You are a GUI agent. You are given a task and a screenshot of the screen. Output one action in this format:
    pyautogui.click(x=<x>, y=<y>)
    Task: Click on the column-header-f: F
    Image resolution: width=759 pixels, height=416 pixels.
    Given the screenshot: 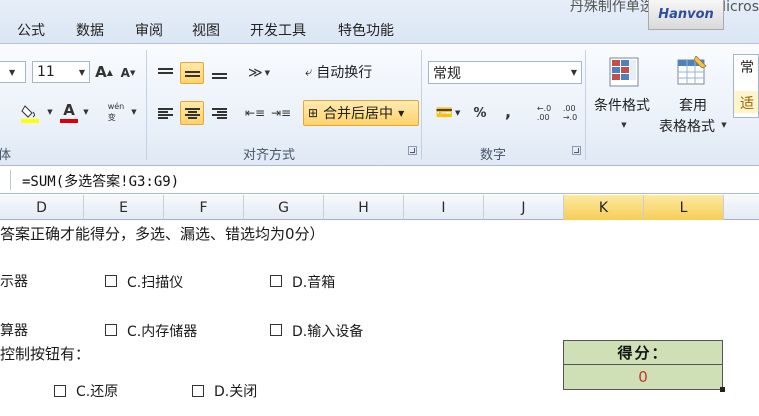 What is the action you would take?
    pyautogui.click(x=204, y=207)
    